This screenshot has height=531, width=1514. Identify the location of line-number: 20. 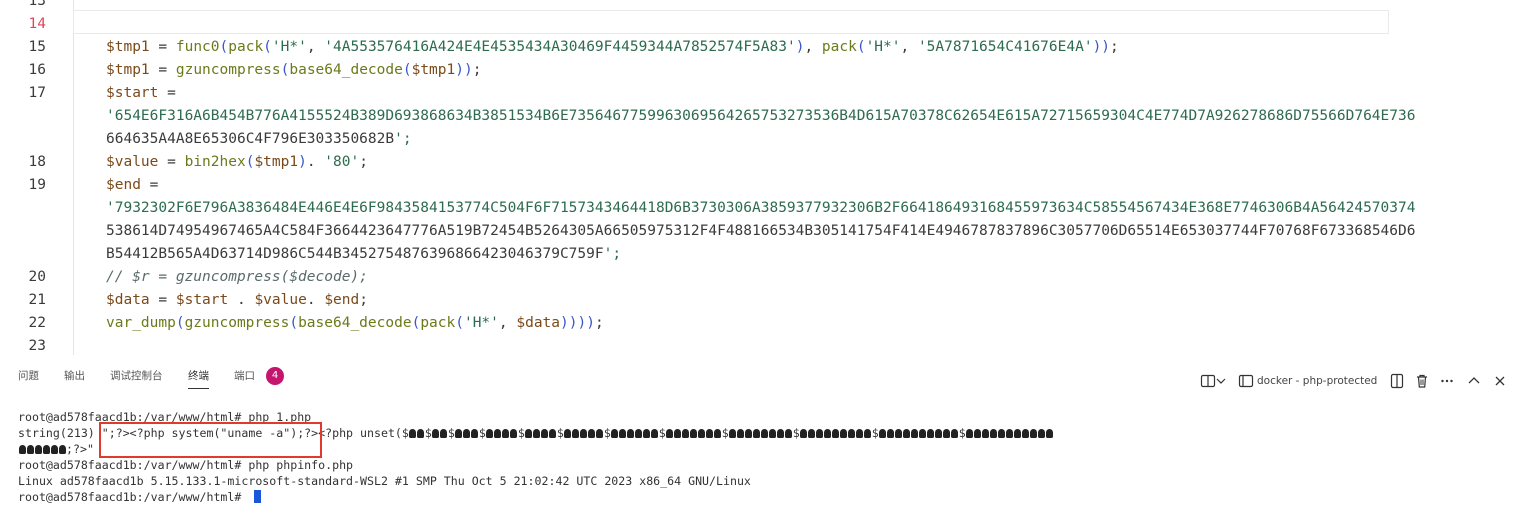
(37, 277).